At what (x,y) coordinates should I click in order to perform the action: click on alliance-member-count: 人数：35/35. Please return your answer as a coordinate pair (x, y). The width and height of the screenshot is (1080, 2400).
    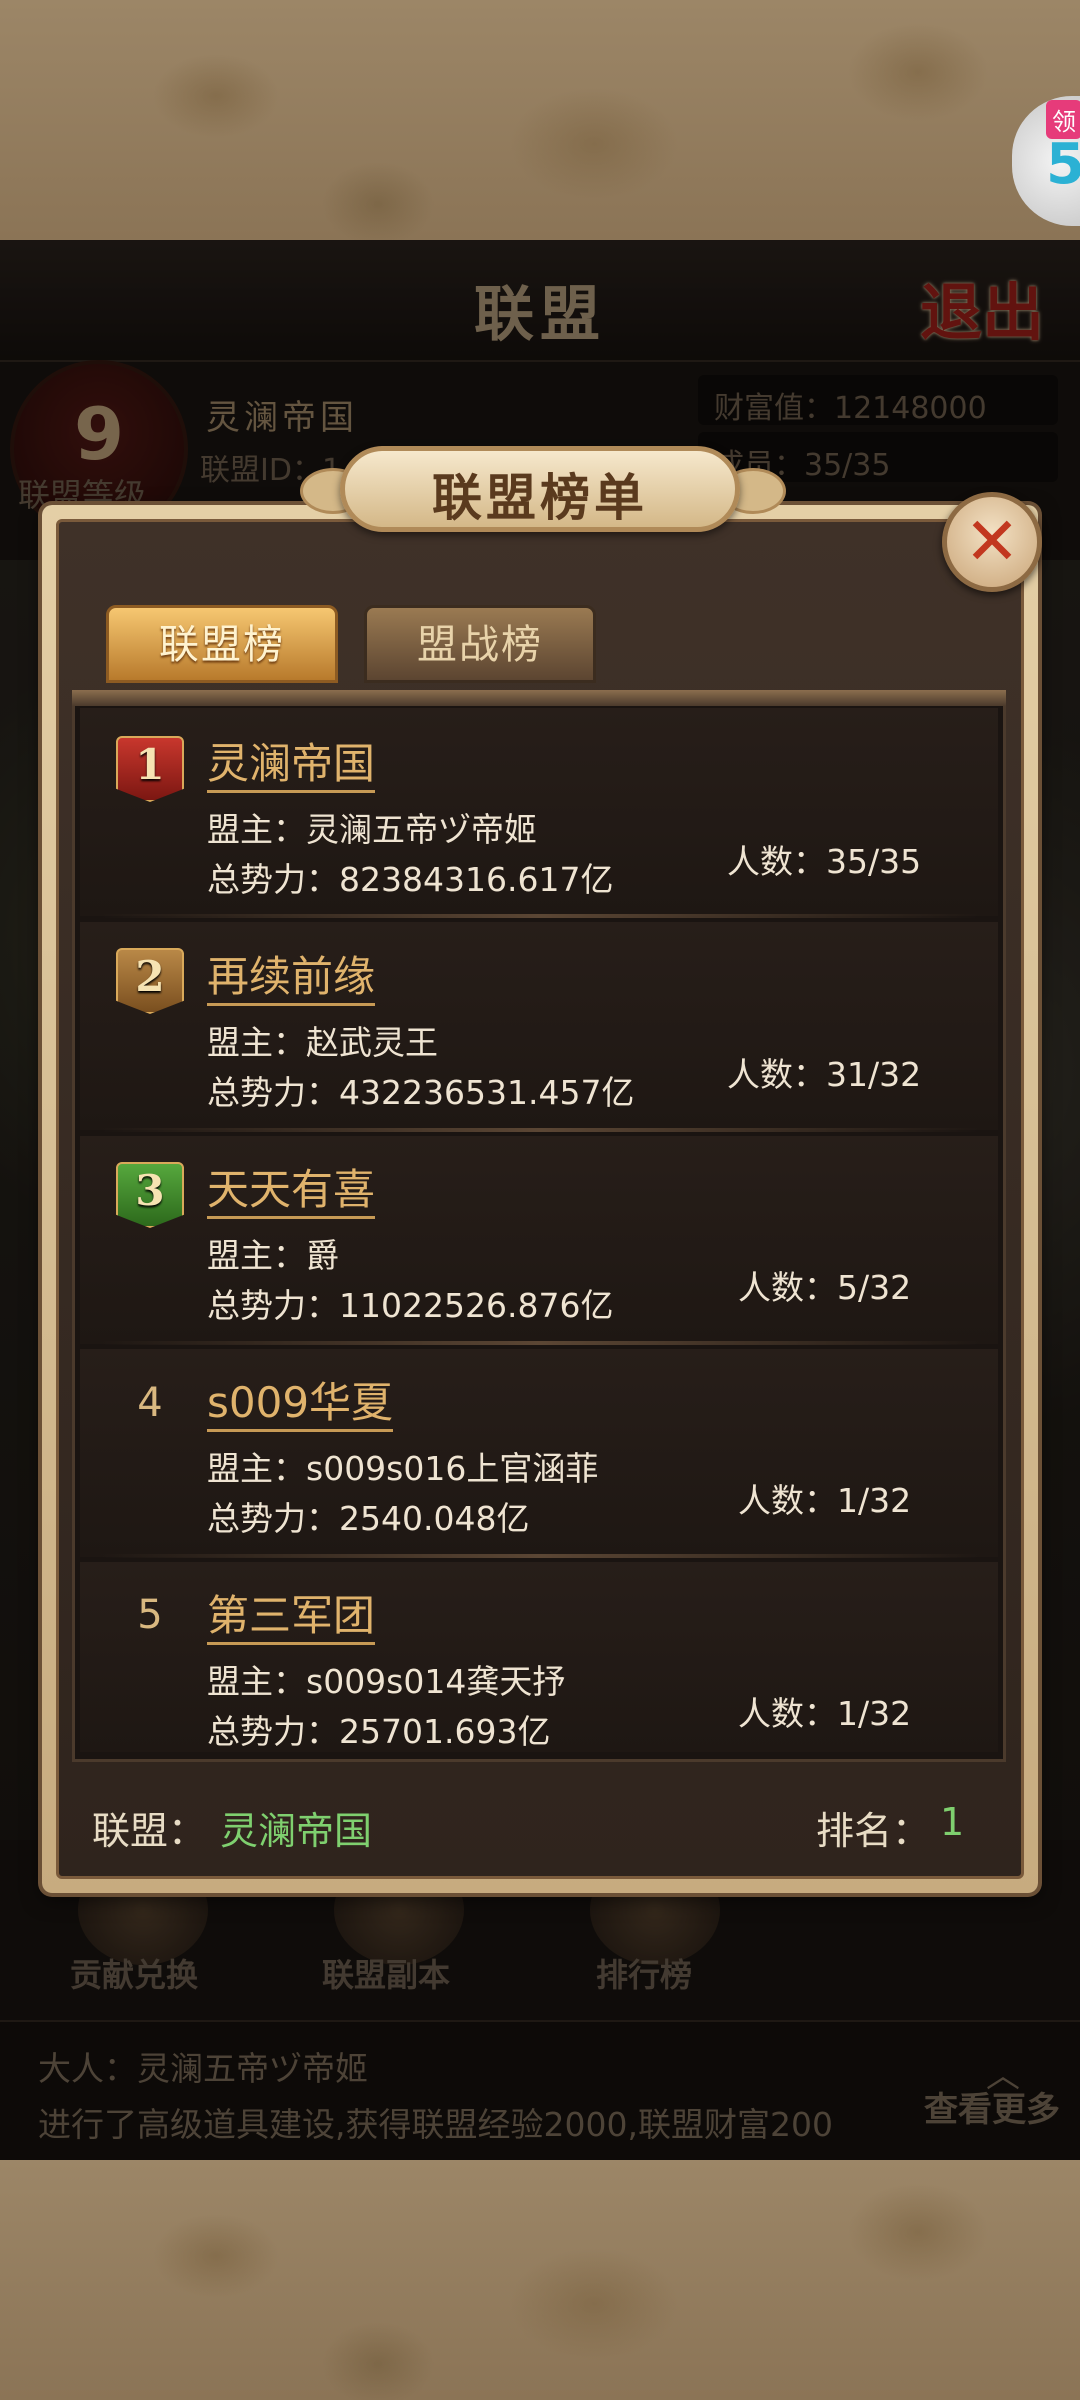
    Looking at the image, I should click on (824, 861).